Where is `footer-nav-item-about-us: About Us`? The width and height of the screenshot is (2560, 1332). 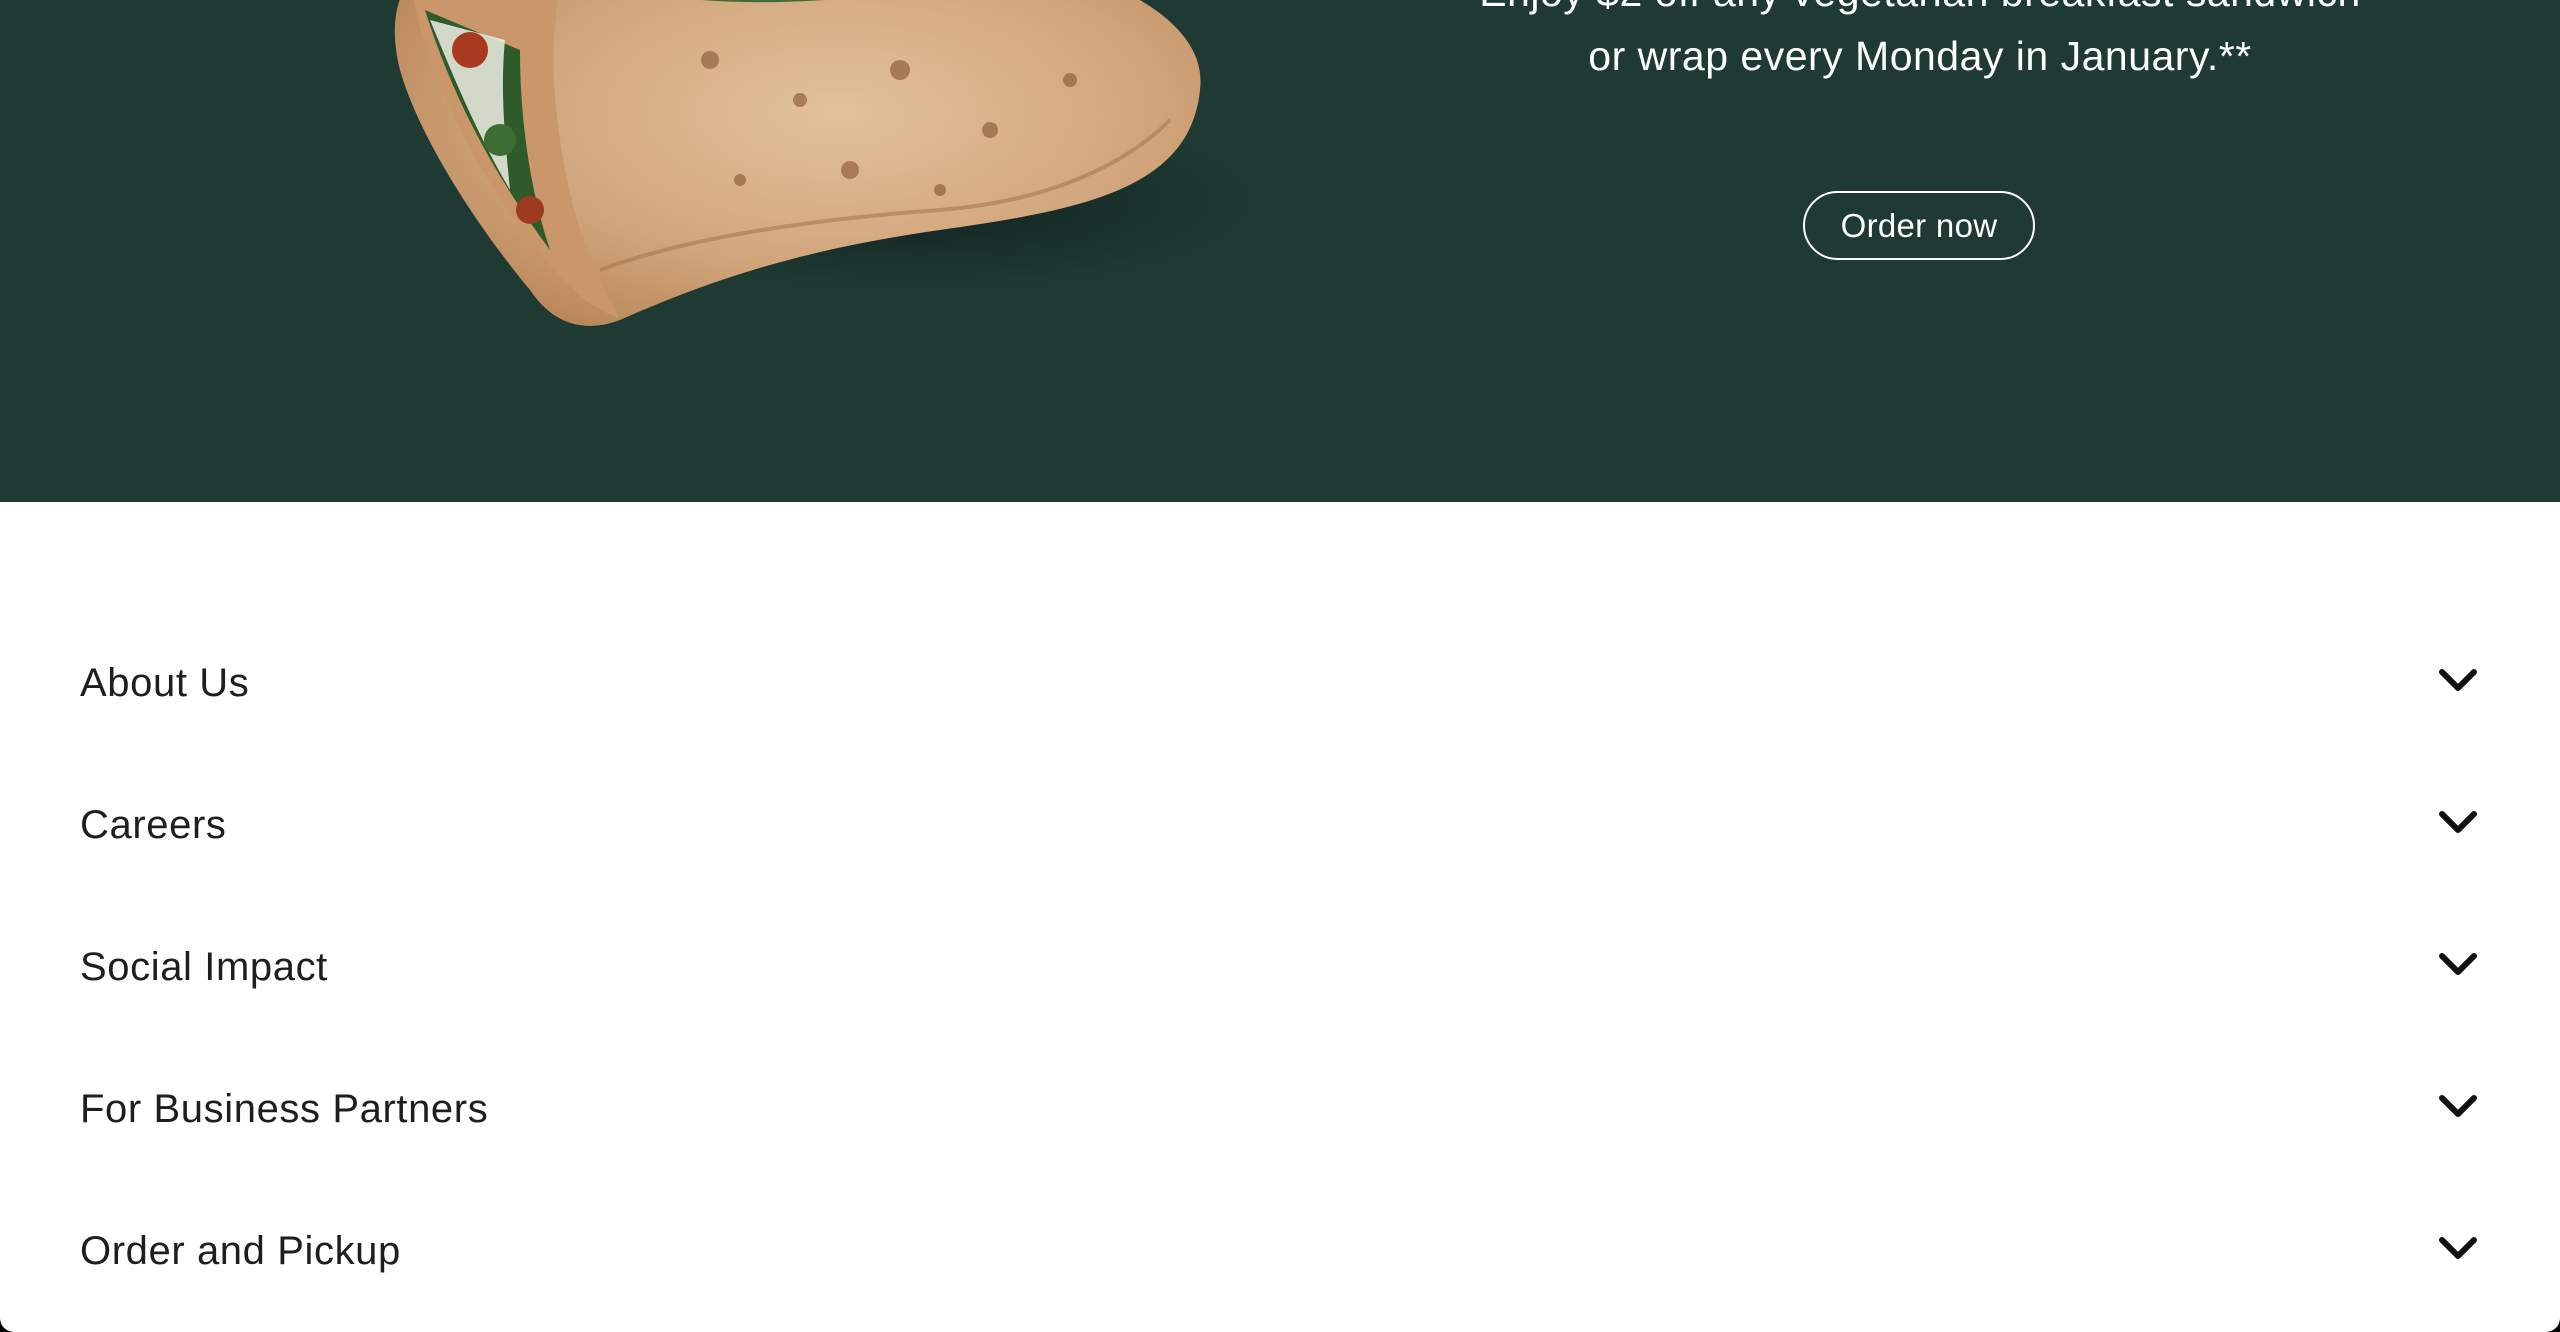
footer-nav-item-about-us: About Us is located at coordinates (1280, 683).